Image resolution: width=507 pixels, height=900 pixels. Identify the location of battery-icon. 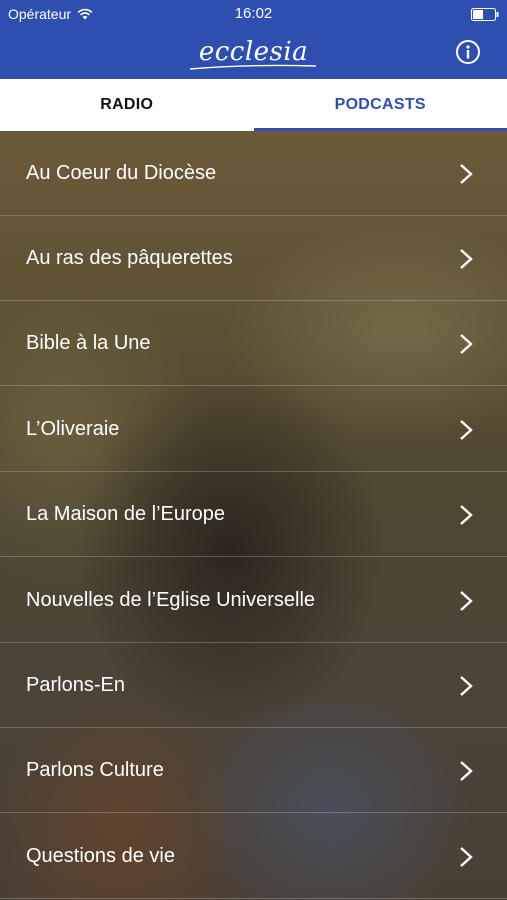
(485, 14).